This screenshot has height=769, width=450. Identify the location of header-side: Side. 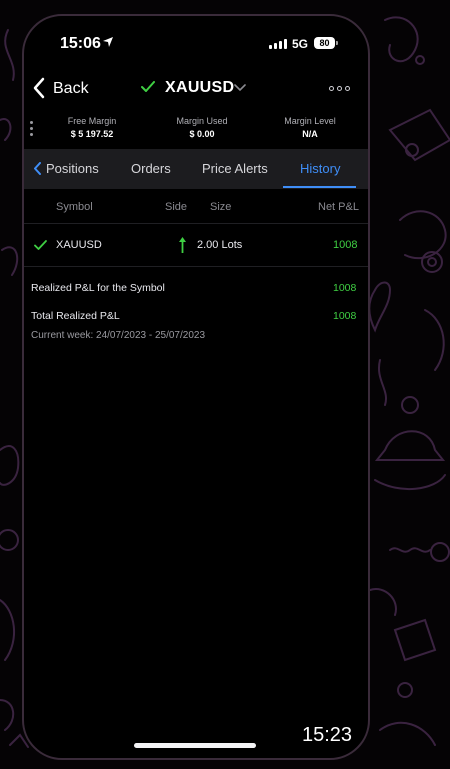
(176, 207).